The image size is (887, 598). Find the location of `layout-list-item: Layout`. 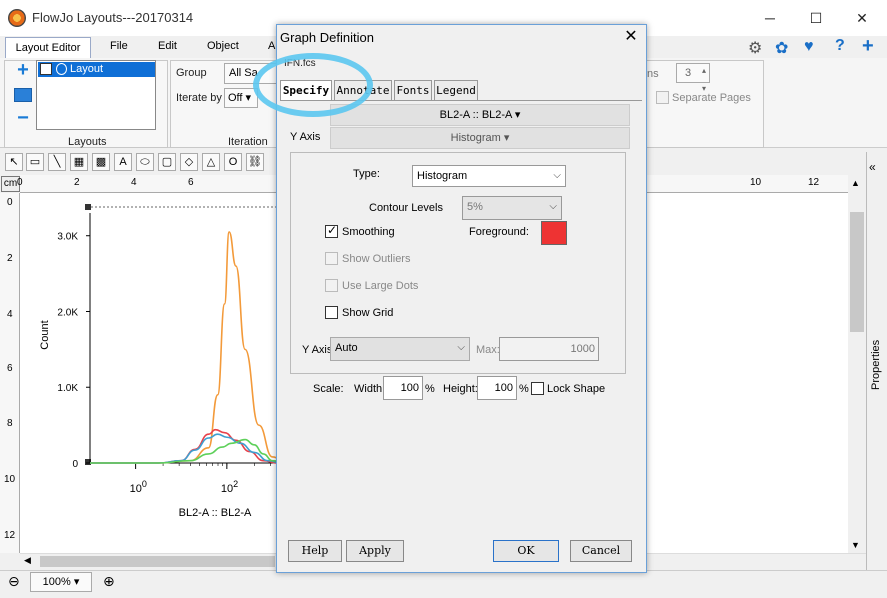

layout-list-item: Layout is located at coordinates (96, 69).